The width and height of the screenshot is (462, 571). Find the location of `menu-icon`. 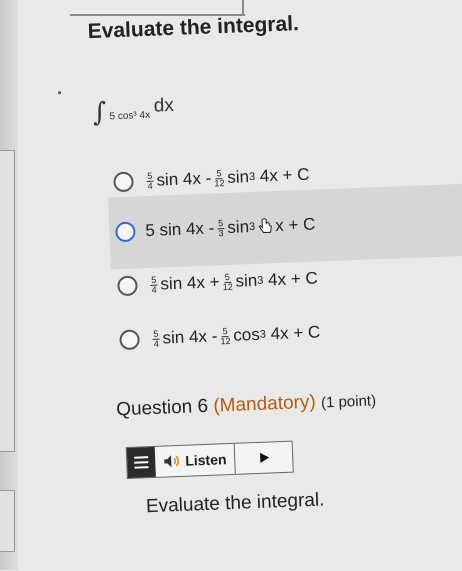

menu-icon is located at coordinates (141, 462).